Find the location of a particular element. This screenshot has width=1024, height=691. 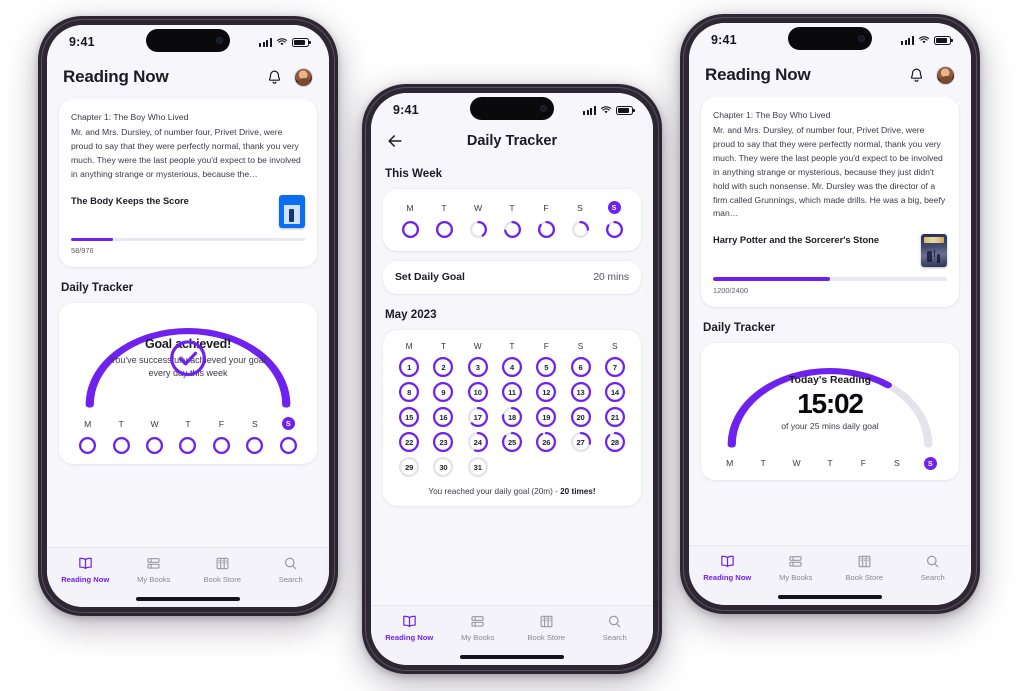

calendar-day: 28 is located at coordinates (614, 442).